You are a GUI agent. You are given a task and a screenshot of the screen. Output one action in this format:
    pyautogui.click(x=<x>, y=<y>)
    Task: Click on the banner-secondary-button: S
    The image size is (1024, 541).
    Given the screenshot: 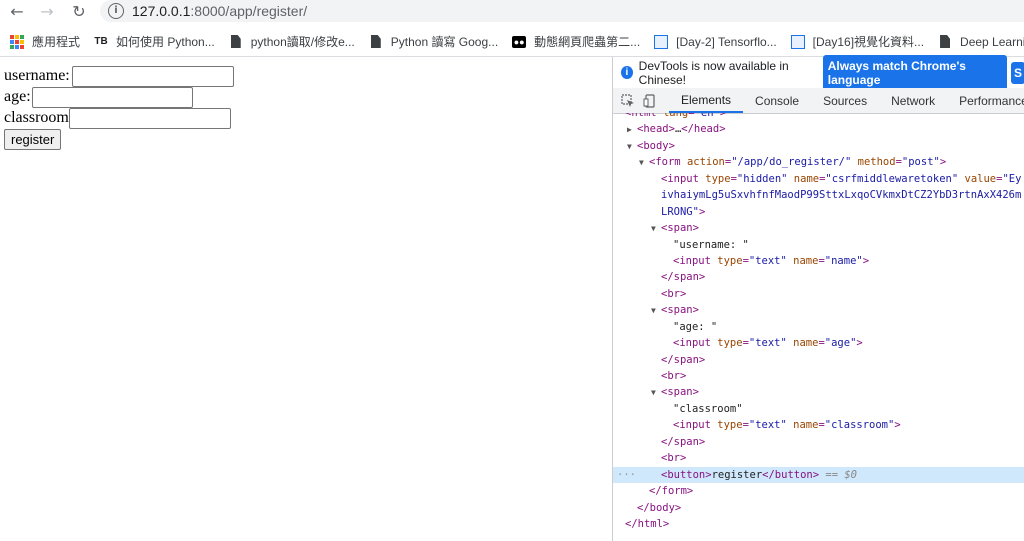 What is the action you would take?
    pyautogui.click(x=1017, y=72)
    